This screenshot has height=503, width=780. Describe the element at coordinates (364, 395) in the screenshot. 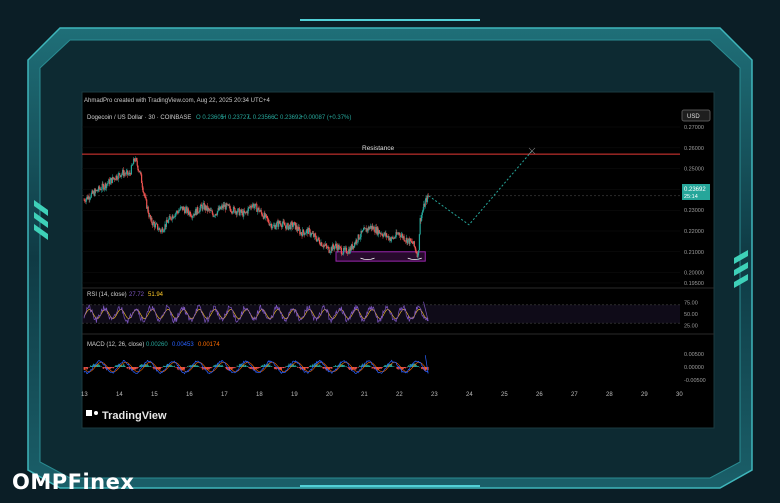

I see `time-tick-label: 21` at that location.